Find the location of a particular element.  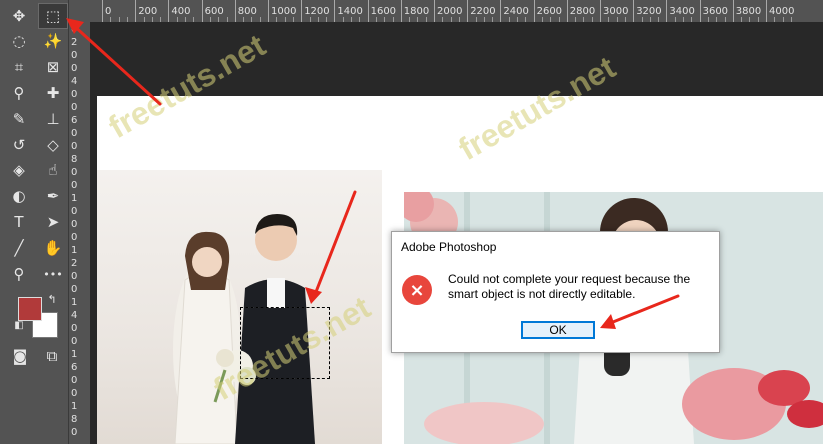

screen-mode-icon: ⧉ is located at coordinates (52, 356).